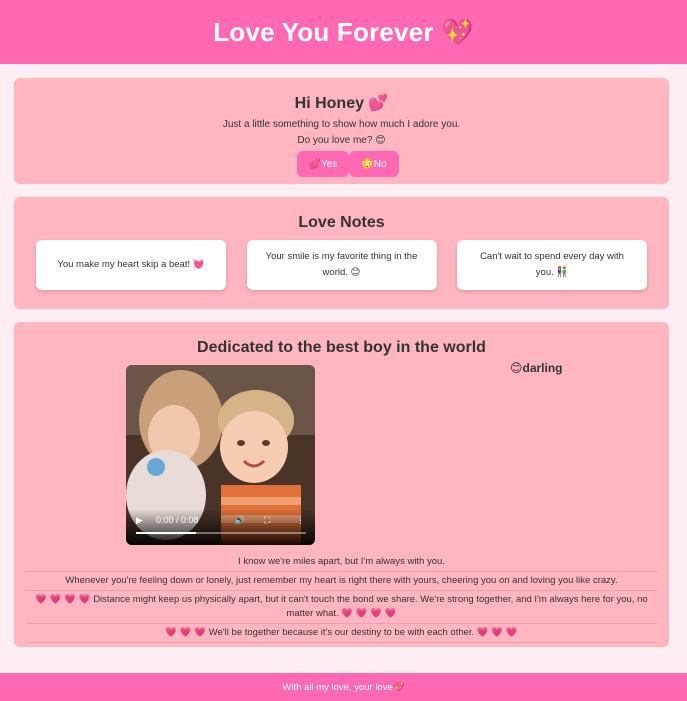  I want to click on volume-icon: 🔊, so click(239, 520).